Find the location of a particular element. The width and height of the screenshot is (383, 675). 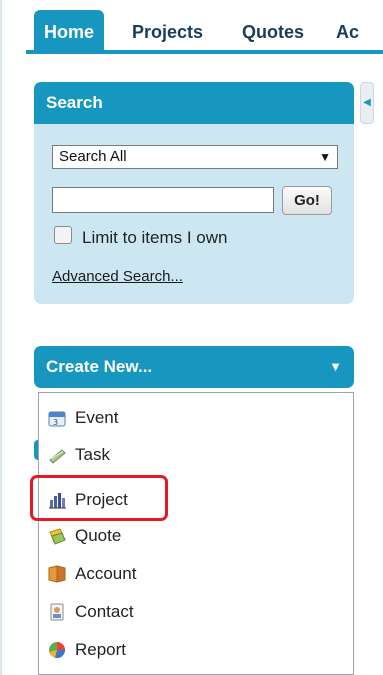

limit-to-own-label: Limit to items I own is located at coordinates (155, 237).